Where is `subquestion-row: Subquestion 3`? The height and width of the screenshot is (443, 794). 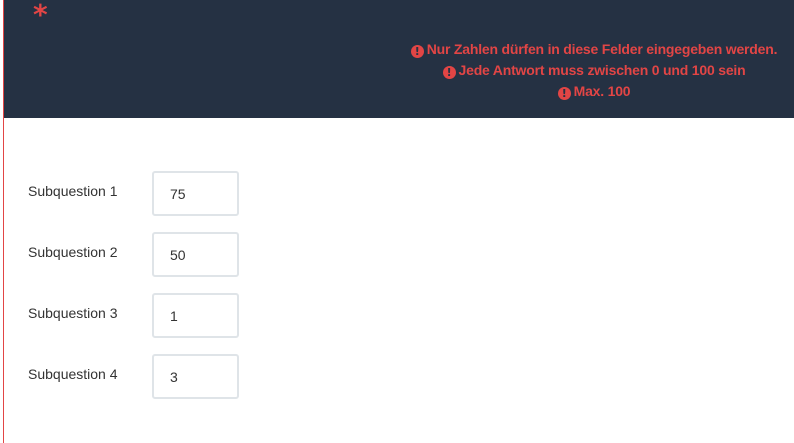
subquestion-row: Subquestion 3 is located at coordinates (399, 323).